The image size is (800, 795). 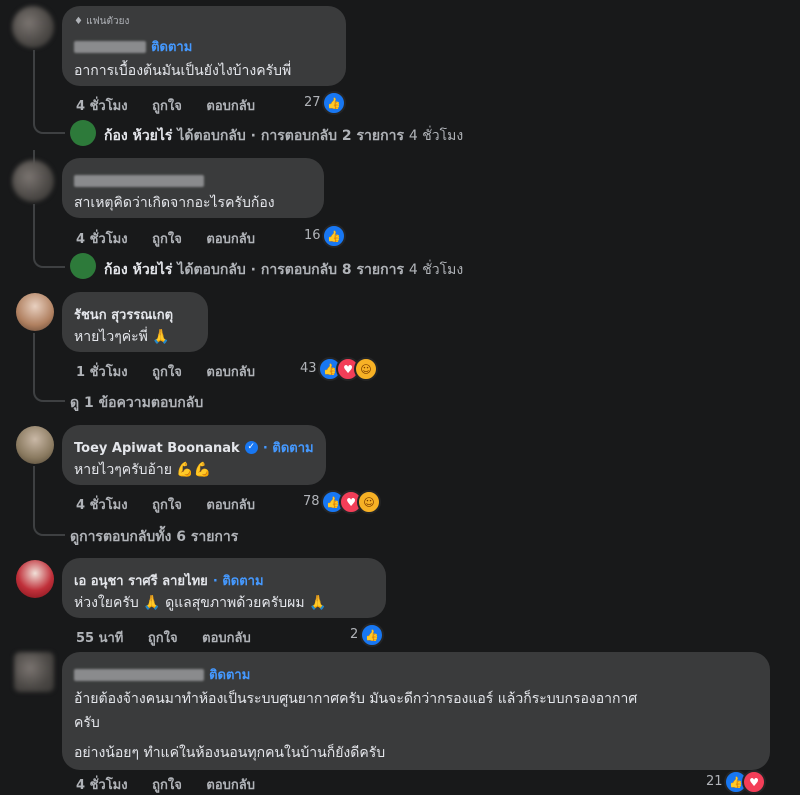 I want to click on comment-bubble: รัชนก สุวรรณเกตุ หายไวๆค่ะพี่ 🙏, so click(x=135, y=322).